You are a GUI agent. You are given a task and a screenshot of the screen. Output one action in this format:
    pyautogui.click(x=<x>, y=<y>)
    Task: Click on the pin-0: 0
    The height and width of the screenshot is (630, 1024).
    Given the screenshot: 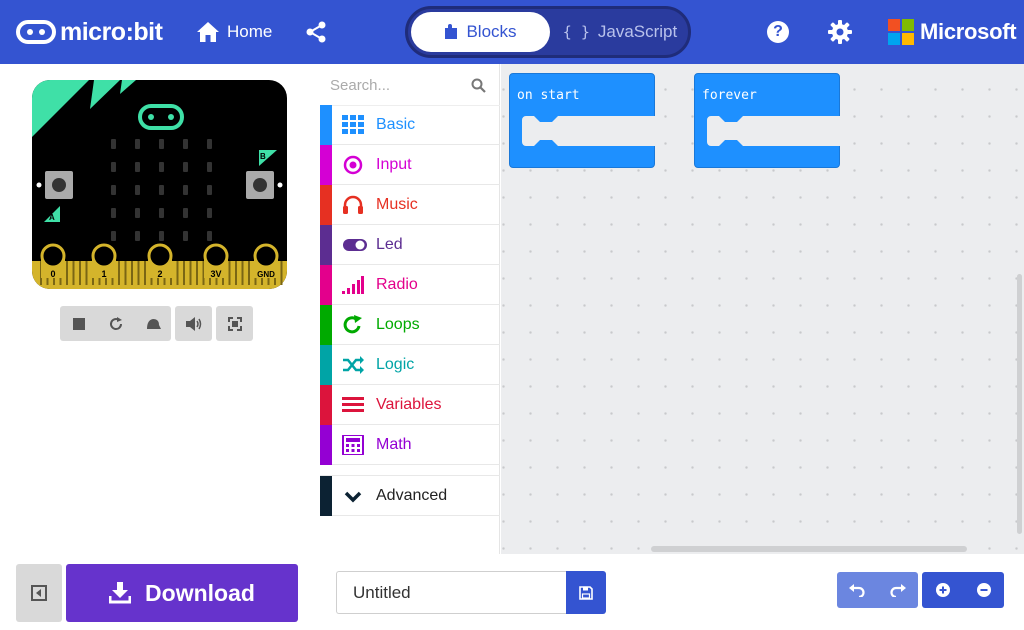 What is the action you would take?
    pyautogui.click(x=53, y=261)
    